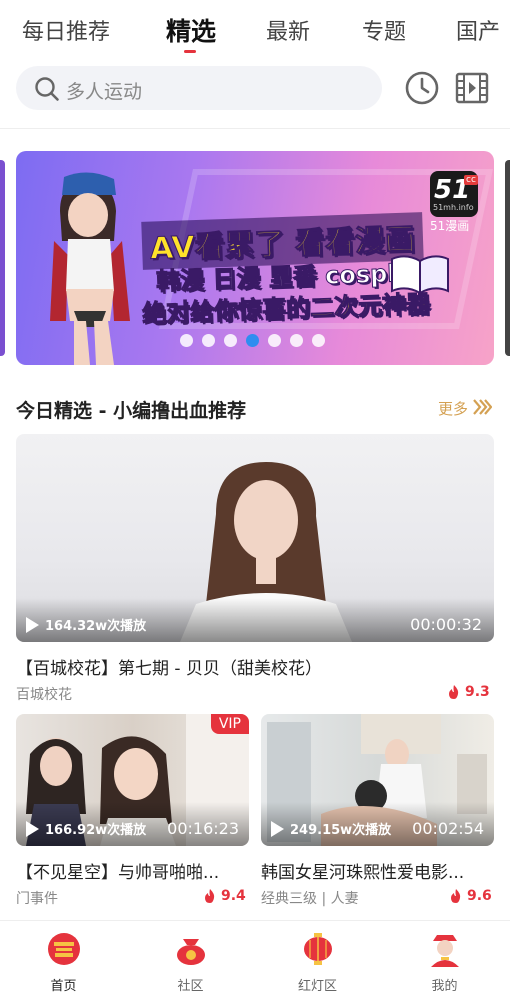 This screenshot has width=510, height=1000. Describe the element at coordinates (90, 268) in the screenshot. I see `banner-character-illustration` at that location.